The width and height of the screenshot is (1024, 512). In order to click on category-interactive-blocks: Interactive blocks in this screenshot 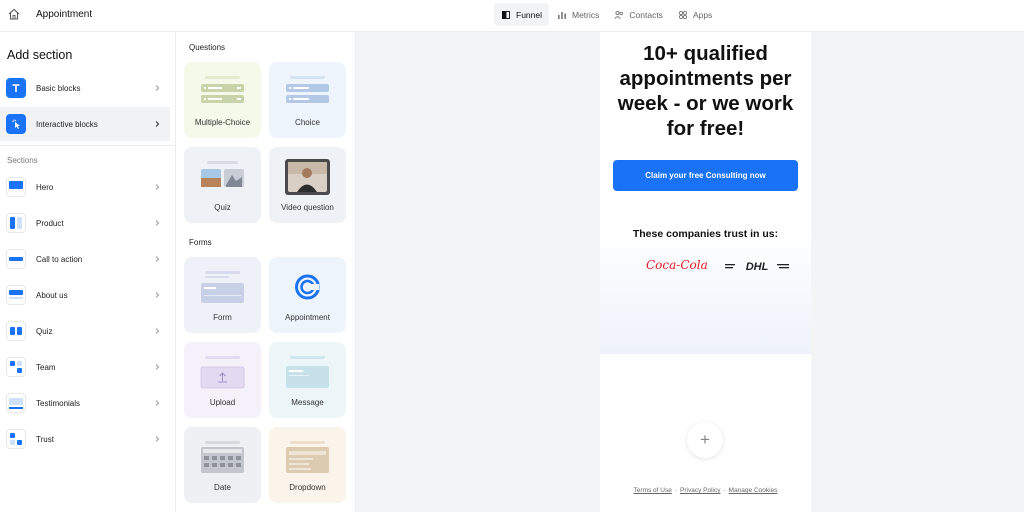, I will do `click(85, 124)`.